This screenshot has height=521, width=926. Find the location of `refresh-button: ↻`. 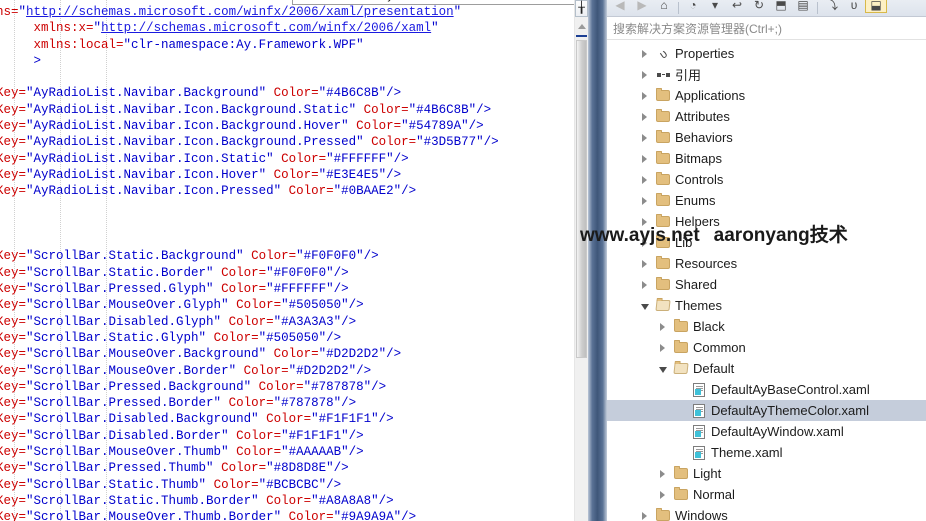

refresh-button: ↻ is located at coordinates (759, 6).